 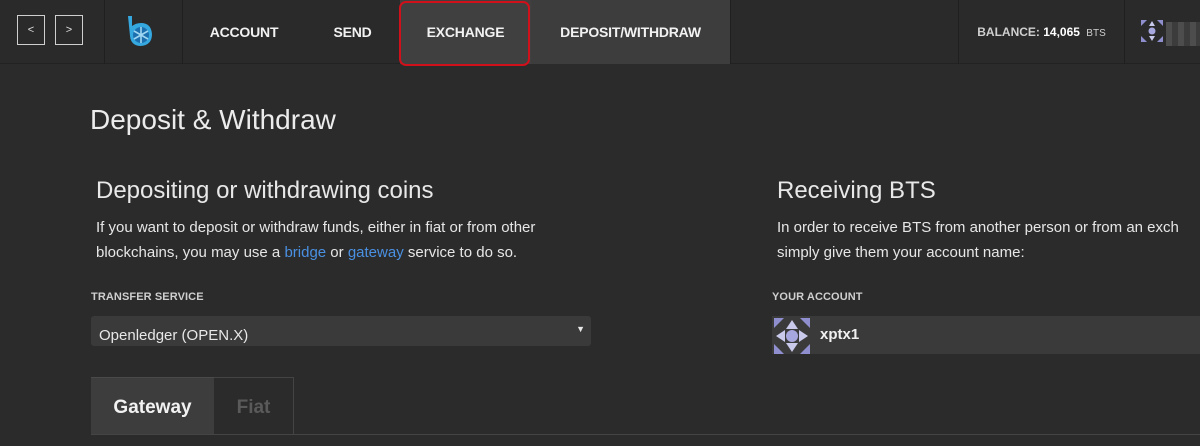 What do you see at coordinates (174, 335) in the screenshot?
I see `transfer-service-value: Openledger (OPEN.X)` at bounding box center [174, 335].